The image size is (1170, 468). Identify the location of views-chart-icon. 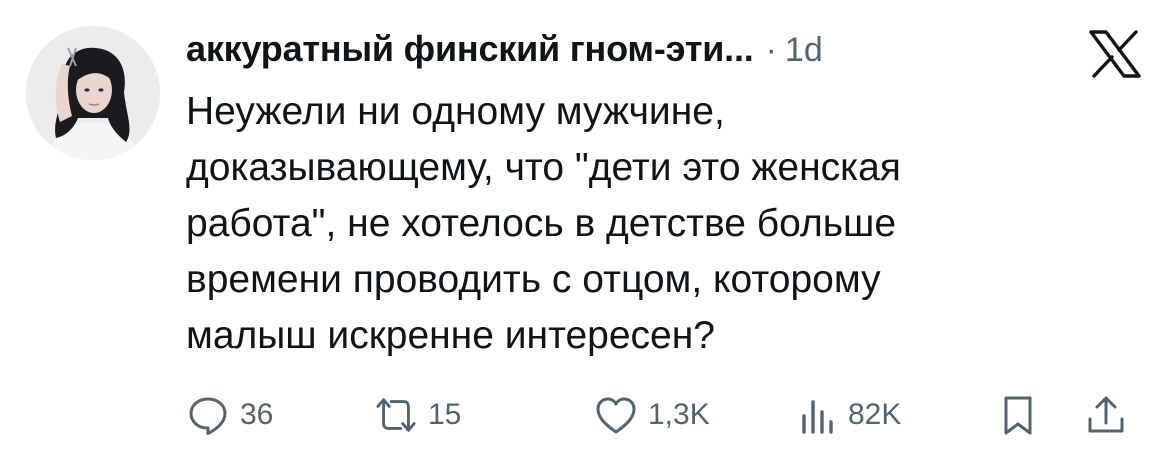
(816, 415).